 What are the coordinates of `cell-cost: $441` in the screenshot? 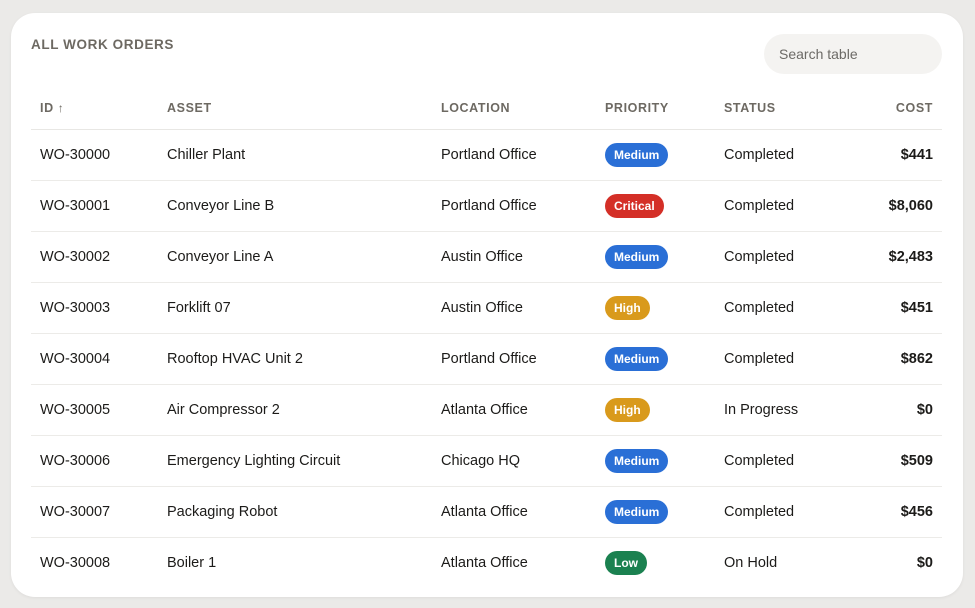 It's located at (898, 155).